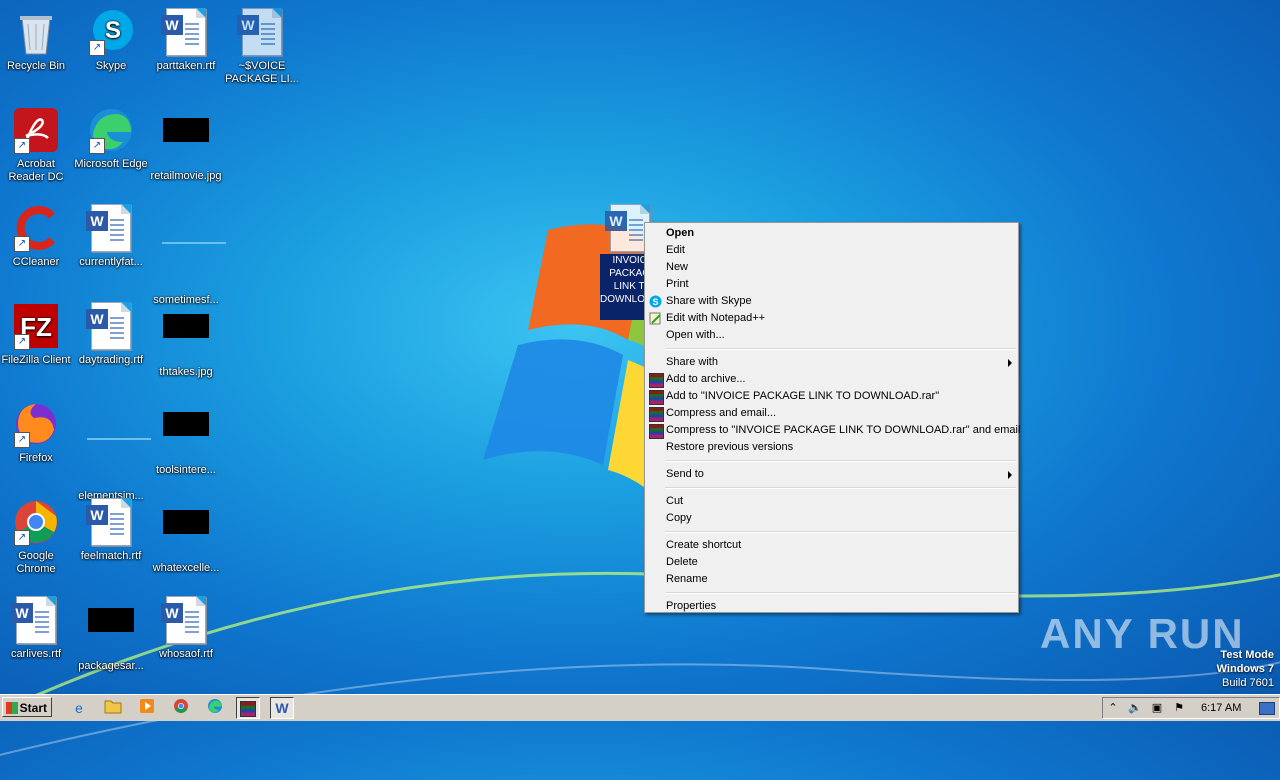 The image size is (1280, 780). I want to click on menu-item-print: Print, so click(831, 284).